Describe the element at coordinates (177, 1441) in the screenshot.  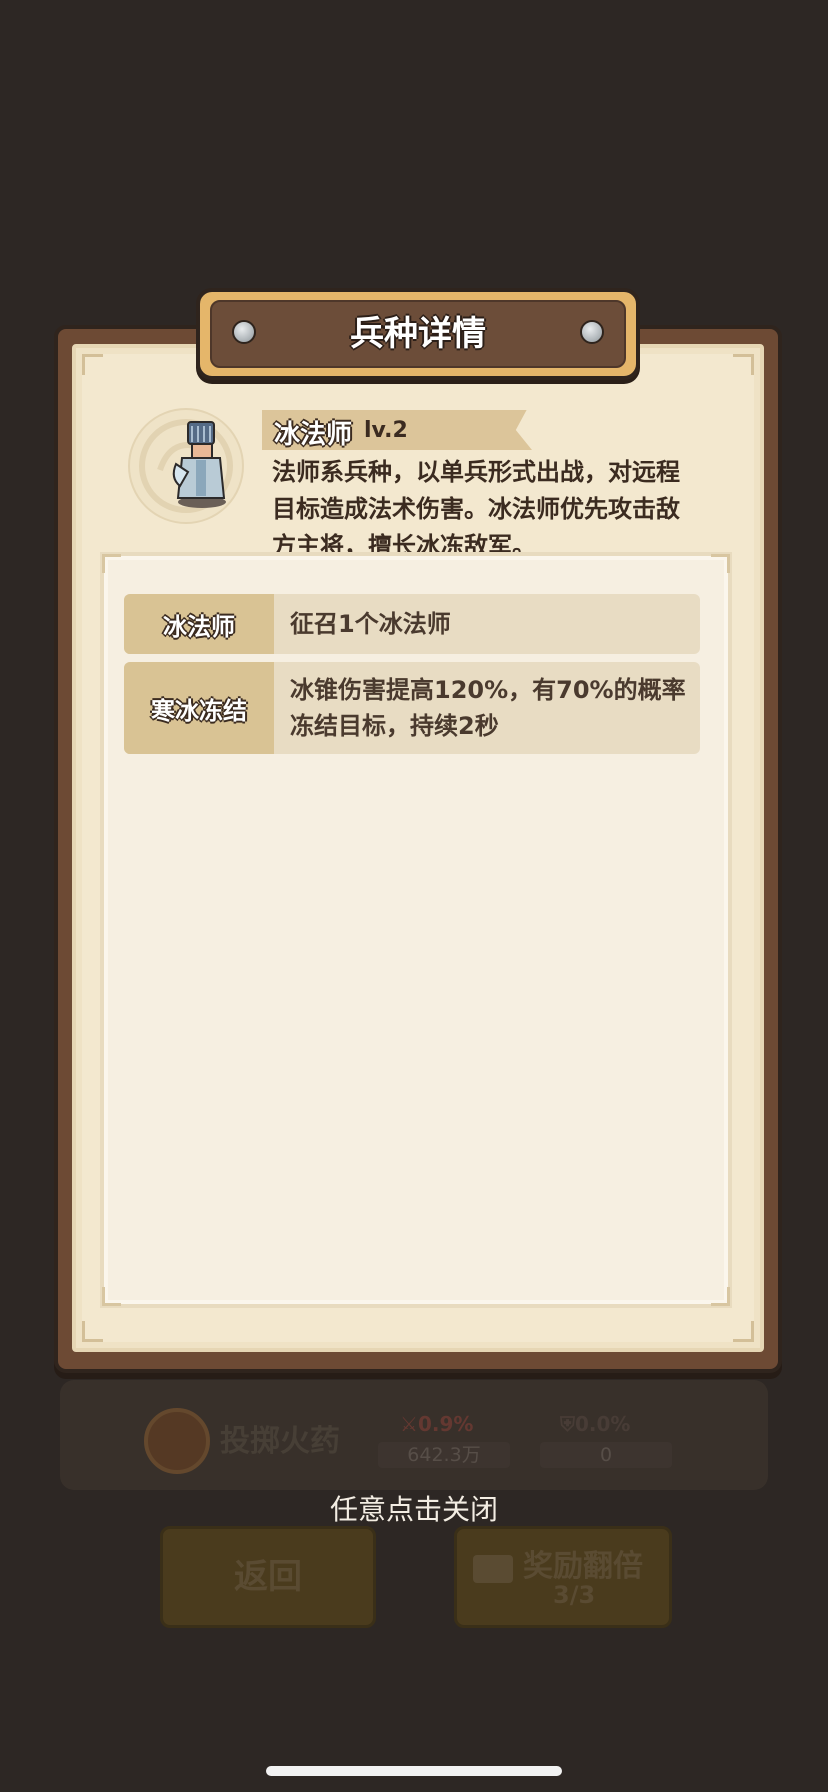
I see `gunpowder-icon` at that location.